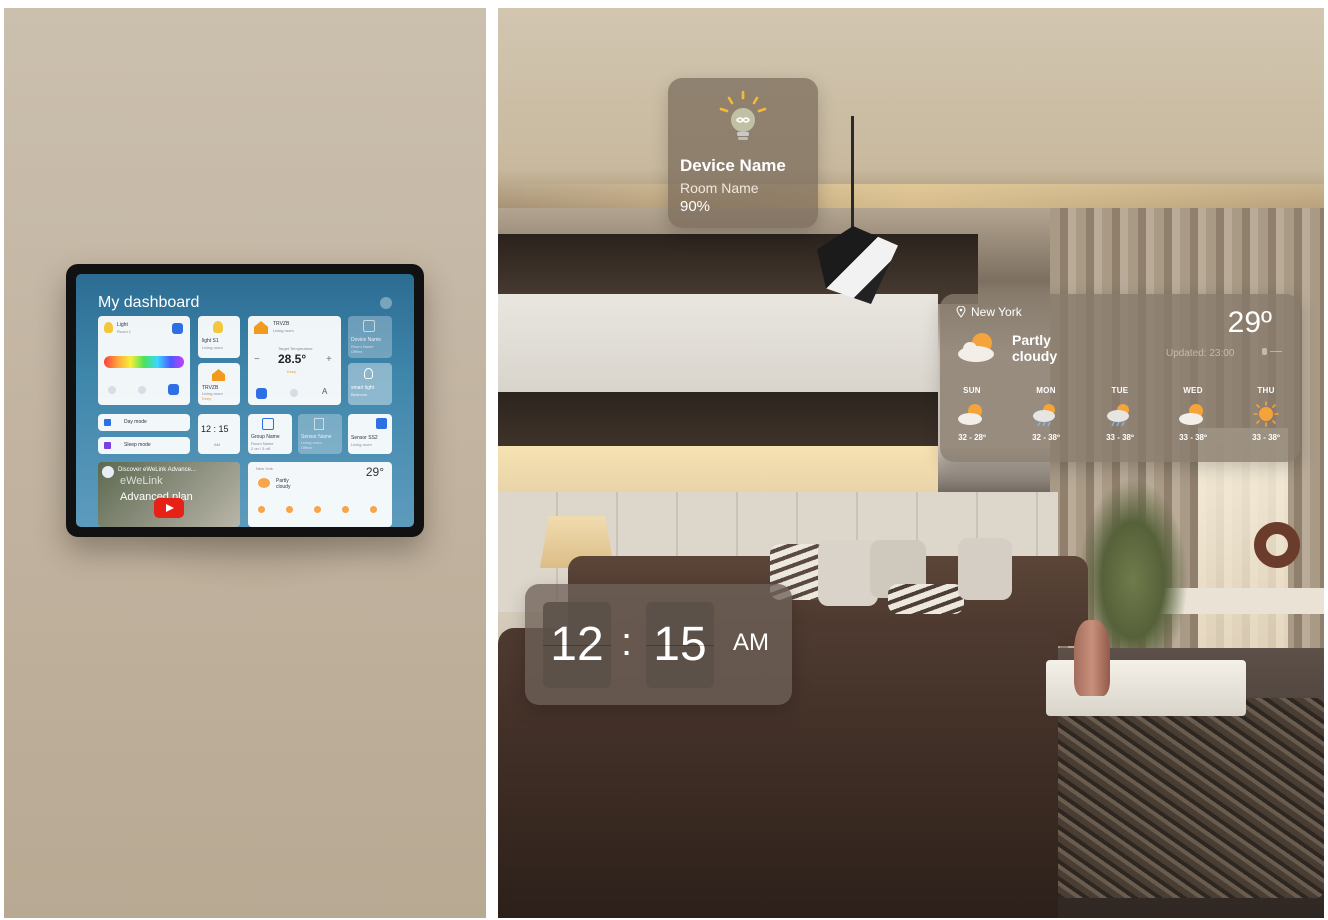 The image size is (1328, 920). Describe the element at coordinates (370, 384) in the screenshot. I see `smart-light-card: smart light Bedroom` at that location.